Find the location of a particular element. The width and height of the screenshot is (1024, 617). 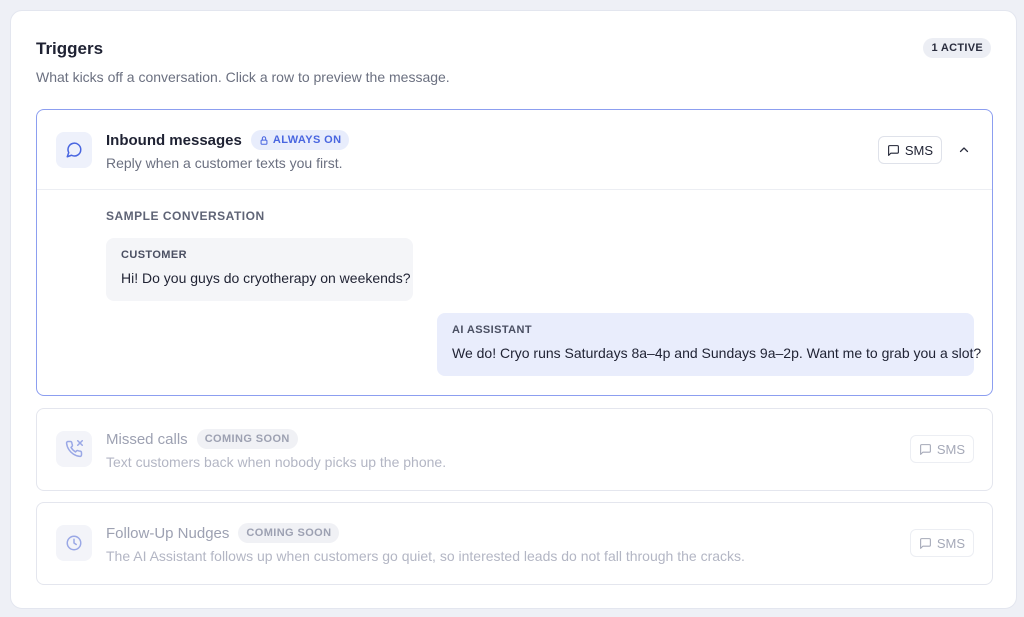

trigger-title-text: Inbound messages is located at coordinates (174, 140).